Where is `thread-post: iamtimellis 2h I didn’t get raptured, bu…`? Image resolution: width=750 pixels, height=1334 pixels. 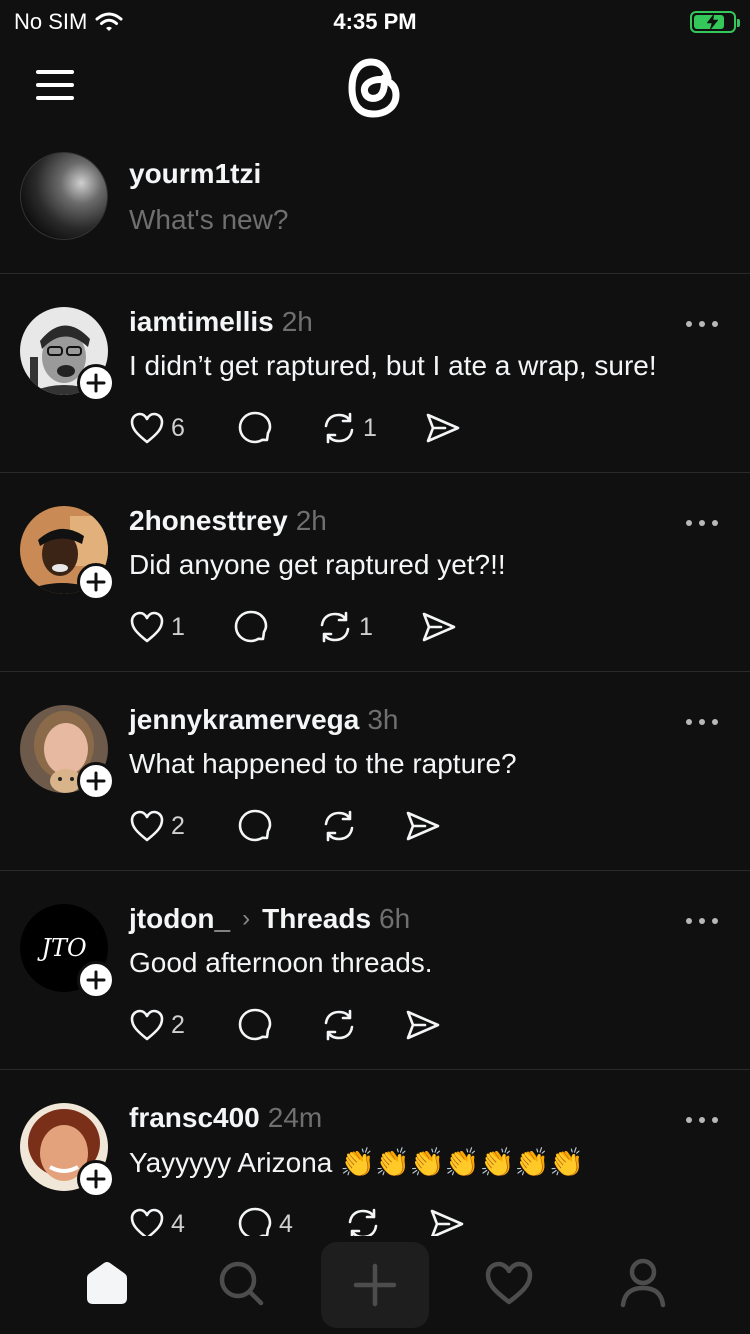
thread-post: iamtimellis 2h I didn’t get raptured, bu… is located at coordinates (375, 373).